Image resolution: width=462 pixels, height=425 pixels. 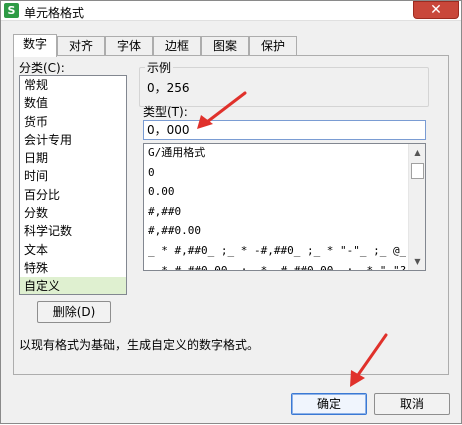 What do you see at coordinates (416, 207) in the screenshot?
I see `format-list-scrollbar: ▲ ▼` at bounding box center [416, 207].